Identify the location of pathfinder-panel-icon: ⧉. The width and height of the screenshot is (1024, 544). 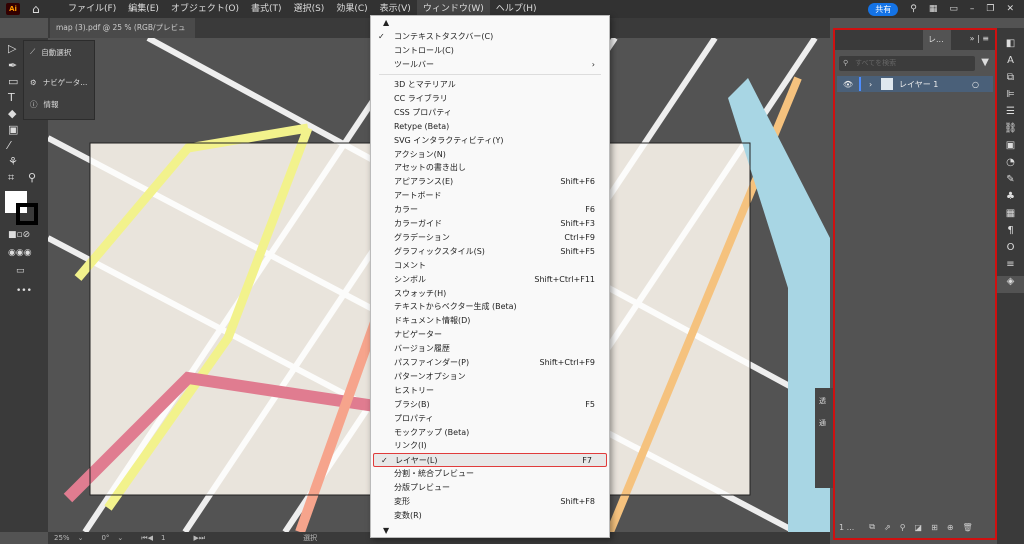
(1010, 80).